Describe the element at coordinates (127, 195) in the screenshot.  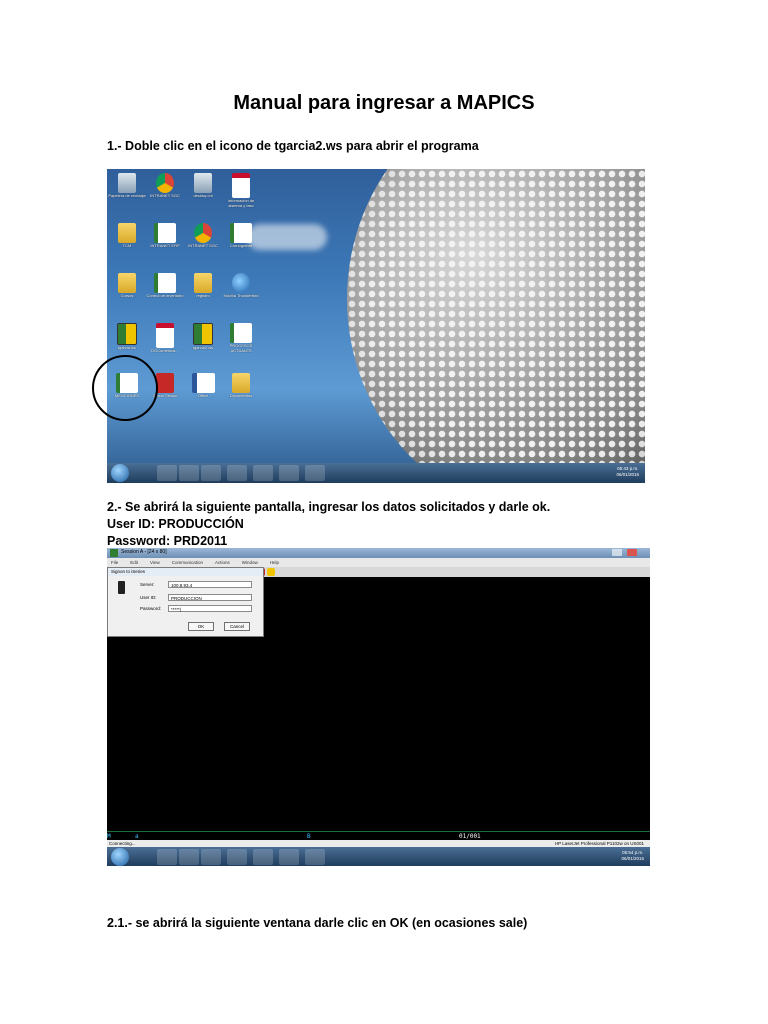
I see `desktop-shortcut-label: Papelera de reciclaje` at that location.